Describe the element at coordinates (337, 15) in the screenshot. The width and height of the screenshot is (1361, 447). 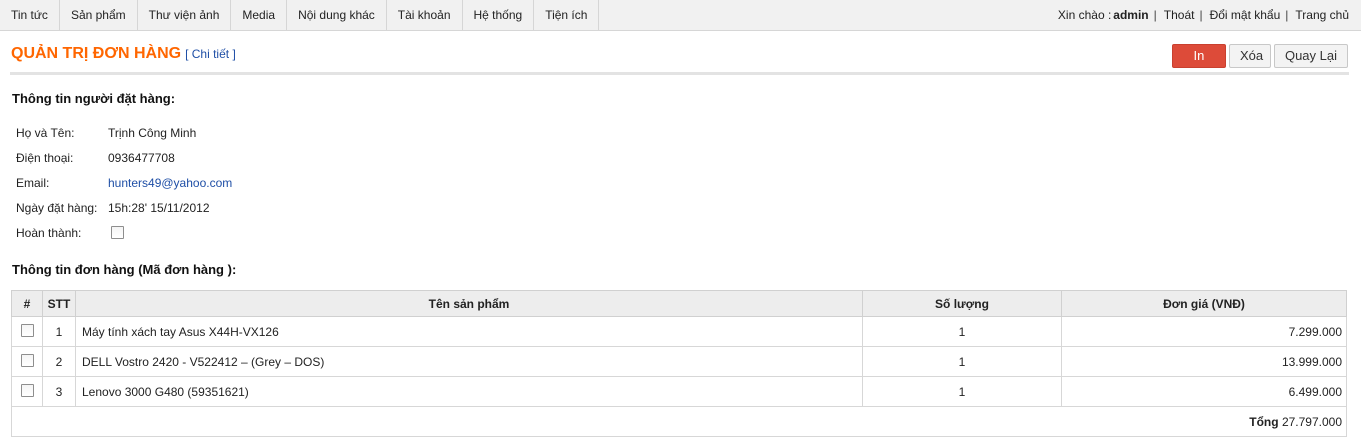
I see `menu-item-other-content: Nội dung khác` at that location.